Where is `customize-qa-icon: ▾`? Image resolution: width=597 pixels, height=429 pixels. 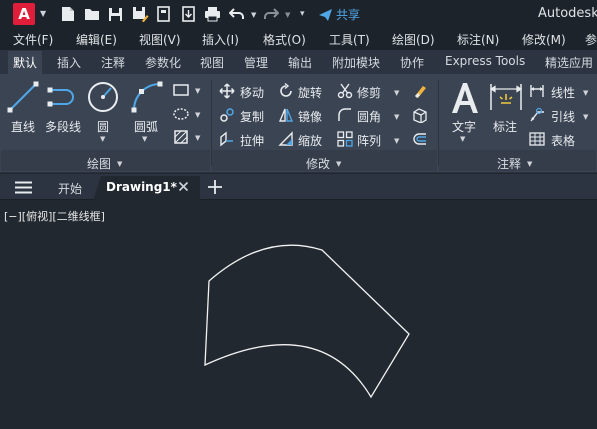 customize-qa-icon: ▾ is located at coordinates (302, 14).